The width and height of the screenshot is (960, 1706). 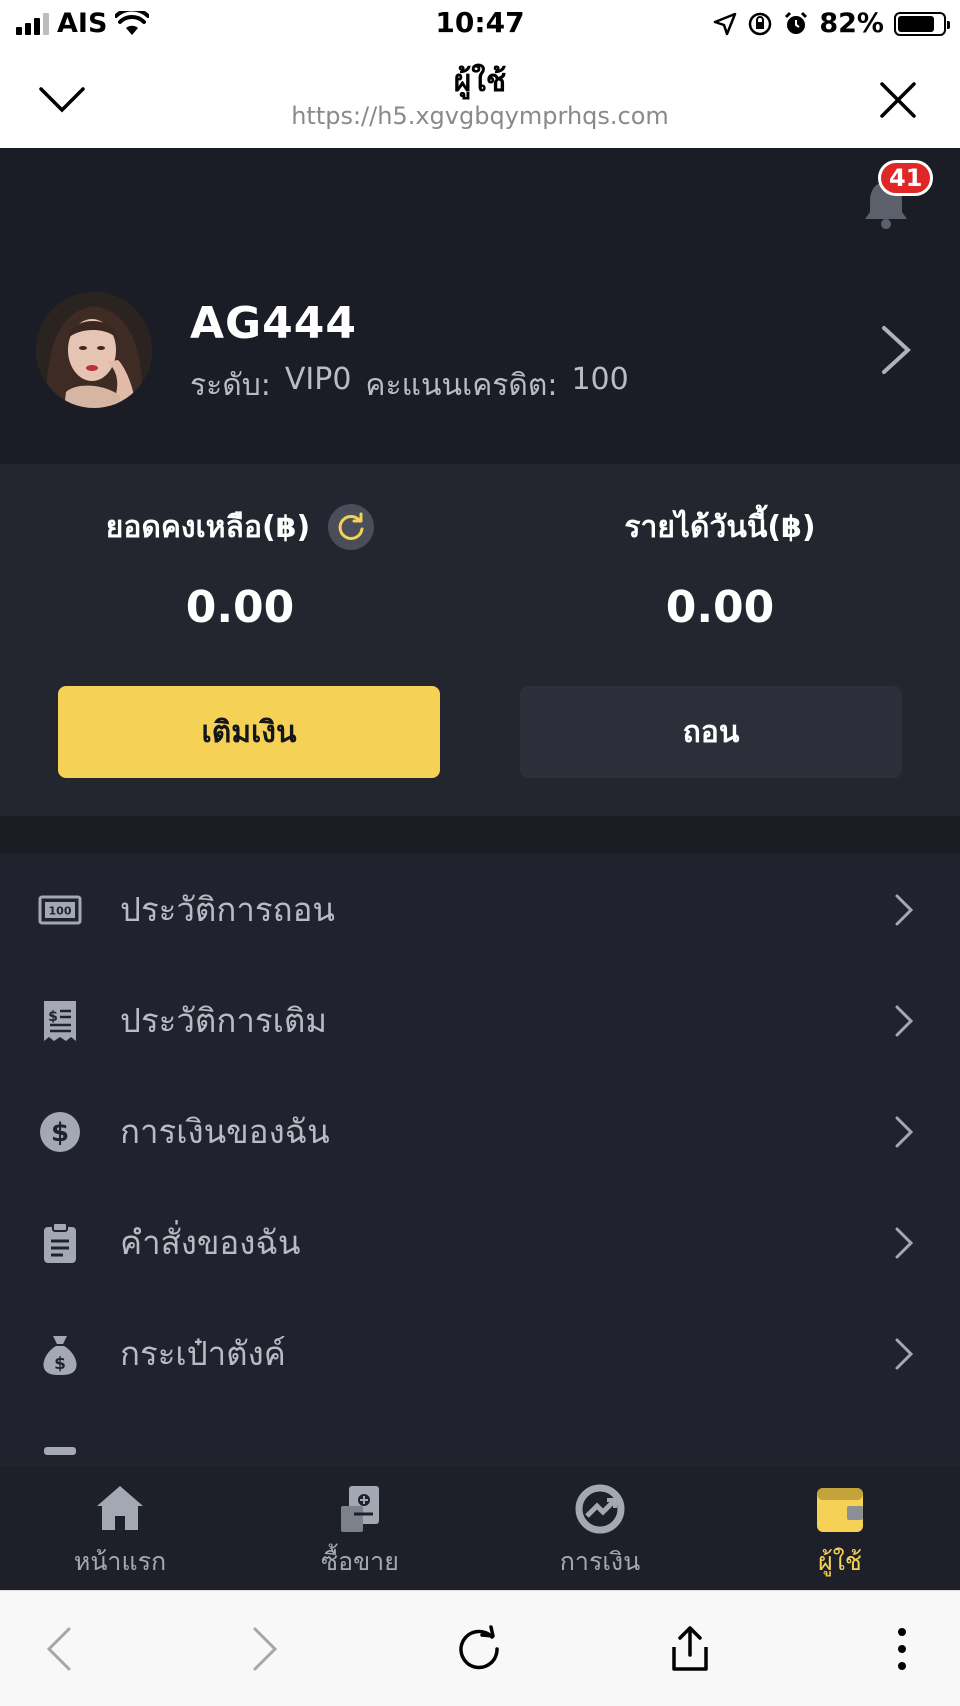 What do you see at coordinates (360, 1509) in the screenshot?
I see `trade-icon` at bounding box center [360, 1509].